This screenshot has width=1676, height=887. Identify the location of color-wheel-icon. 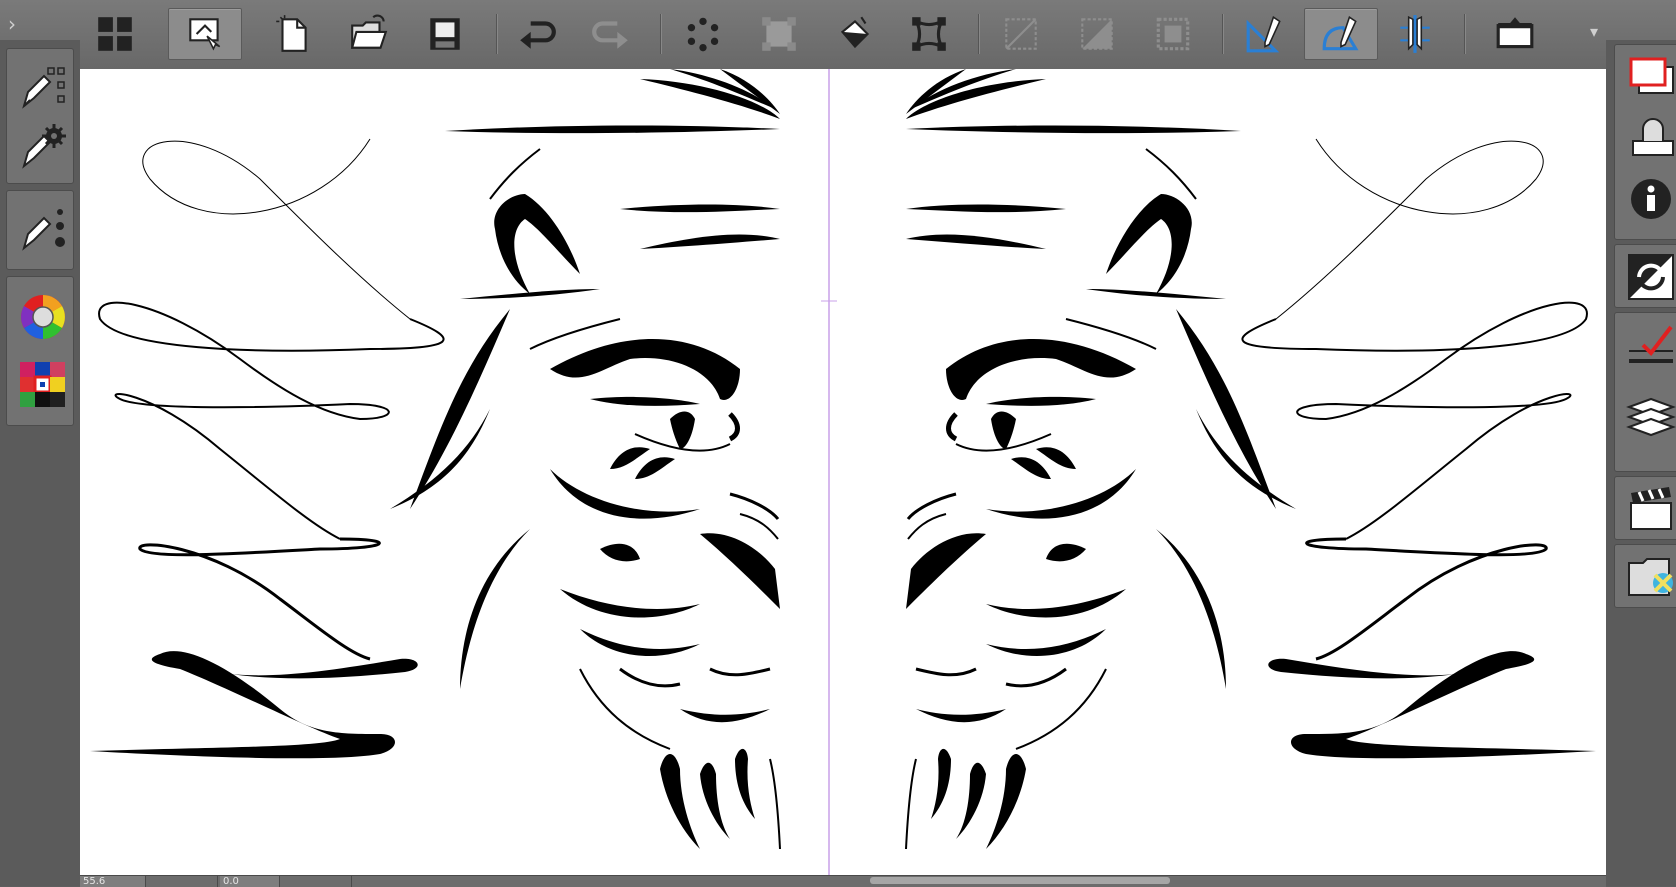
(43, 317).